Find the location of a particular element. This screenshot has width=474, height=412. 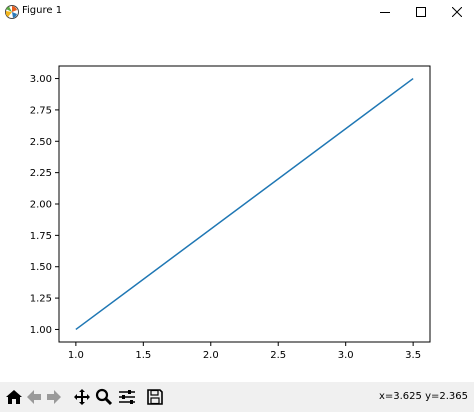

home-icon is located at coordinates (14, 397).